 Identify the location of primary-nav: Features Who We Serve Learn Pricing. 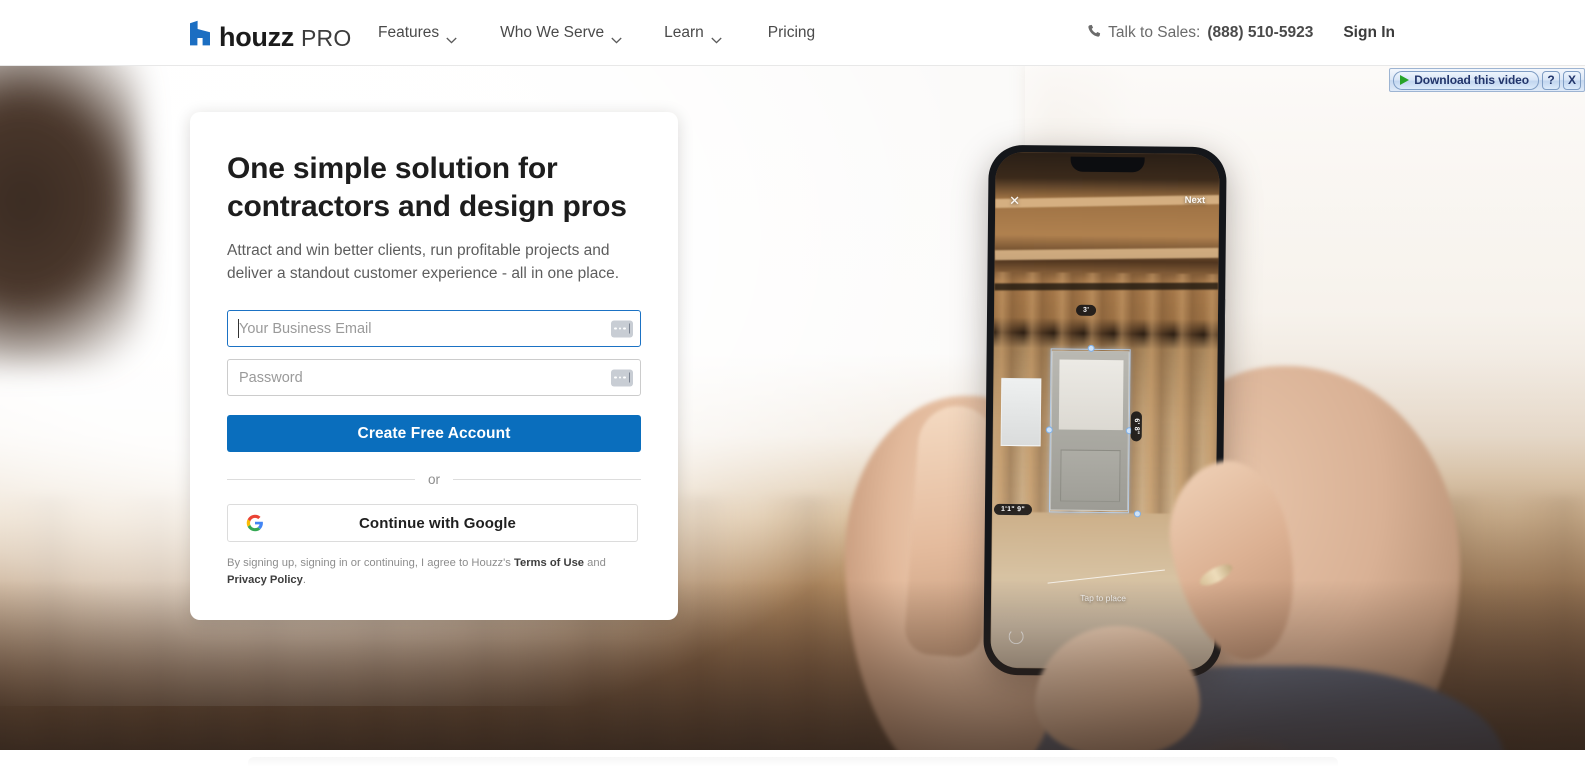
(596, 33).